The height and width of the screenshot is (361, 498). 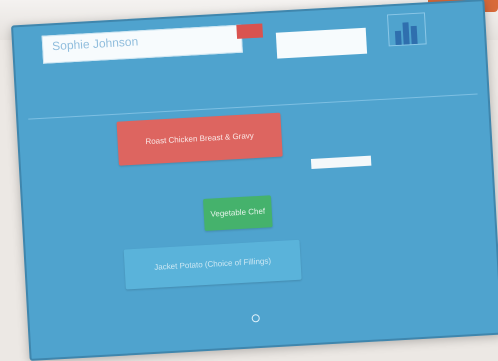 I want to click on potato-option-button: Jacket Potato (Choice of Fillings), so click(x=212, y=264).